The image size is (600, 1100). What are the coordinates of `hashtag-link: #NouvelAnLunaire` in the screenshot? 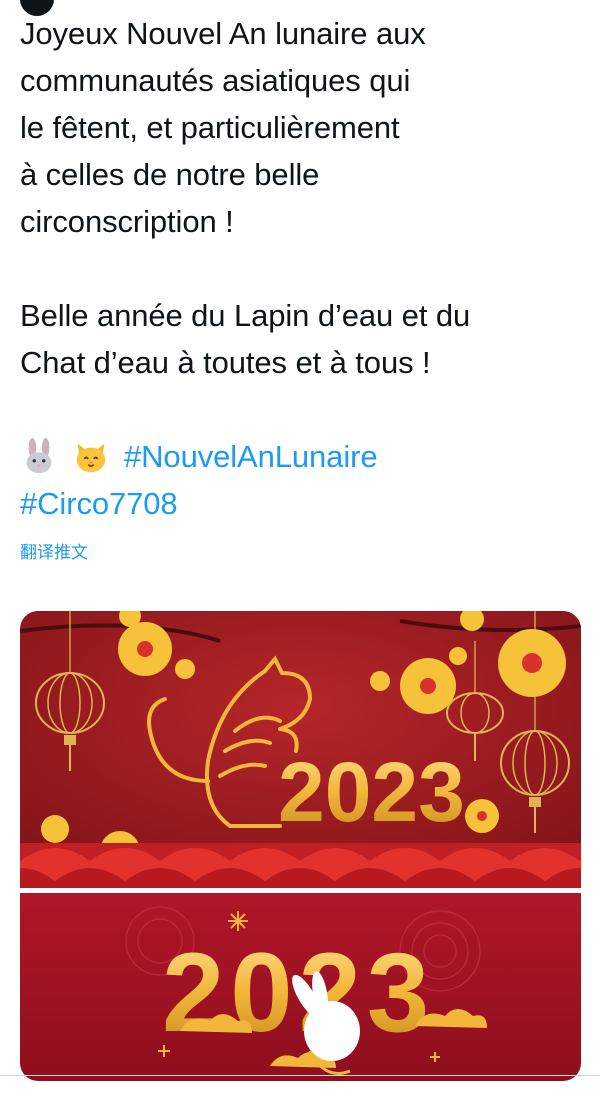 It's located at (251, 456).